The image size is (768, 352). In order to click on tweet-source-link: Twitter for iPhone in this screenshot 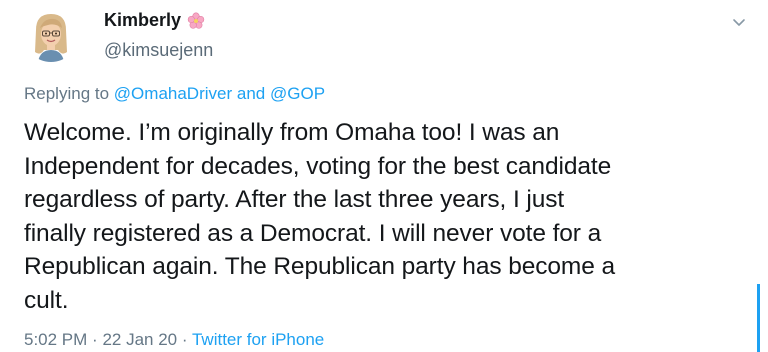, I will do `click(258, 339)`.